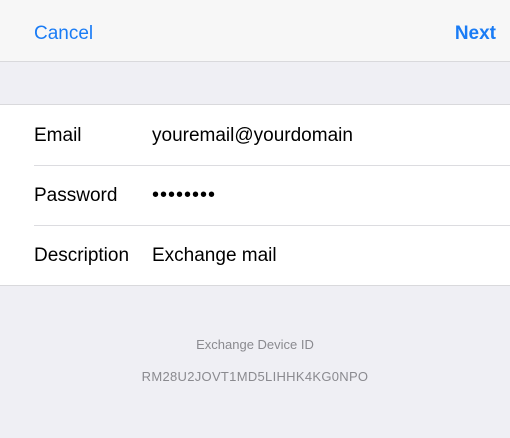 This screenshot has width=510, height=438. I want to click on password-label: Password, so click(76, 195).